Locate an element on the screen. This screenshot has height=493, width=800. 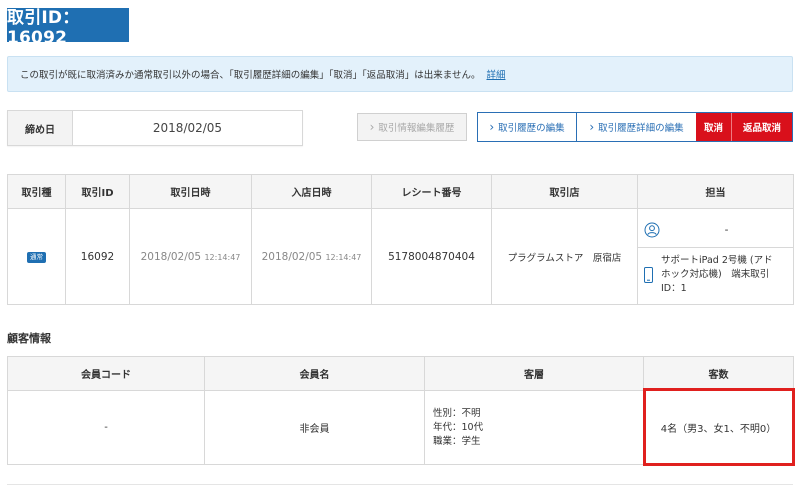
table-header-row: 会員コード 会員名 客層 客数 is located at coordinates (400, 373).